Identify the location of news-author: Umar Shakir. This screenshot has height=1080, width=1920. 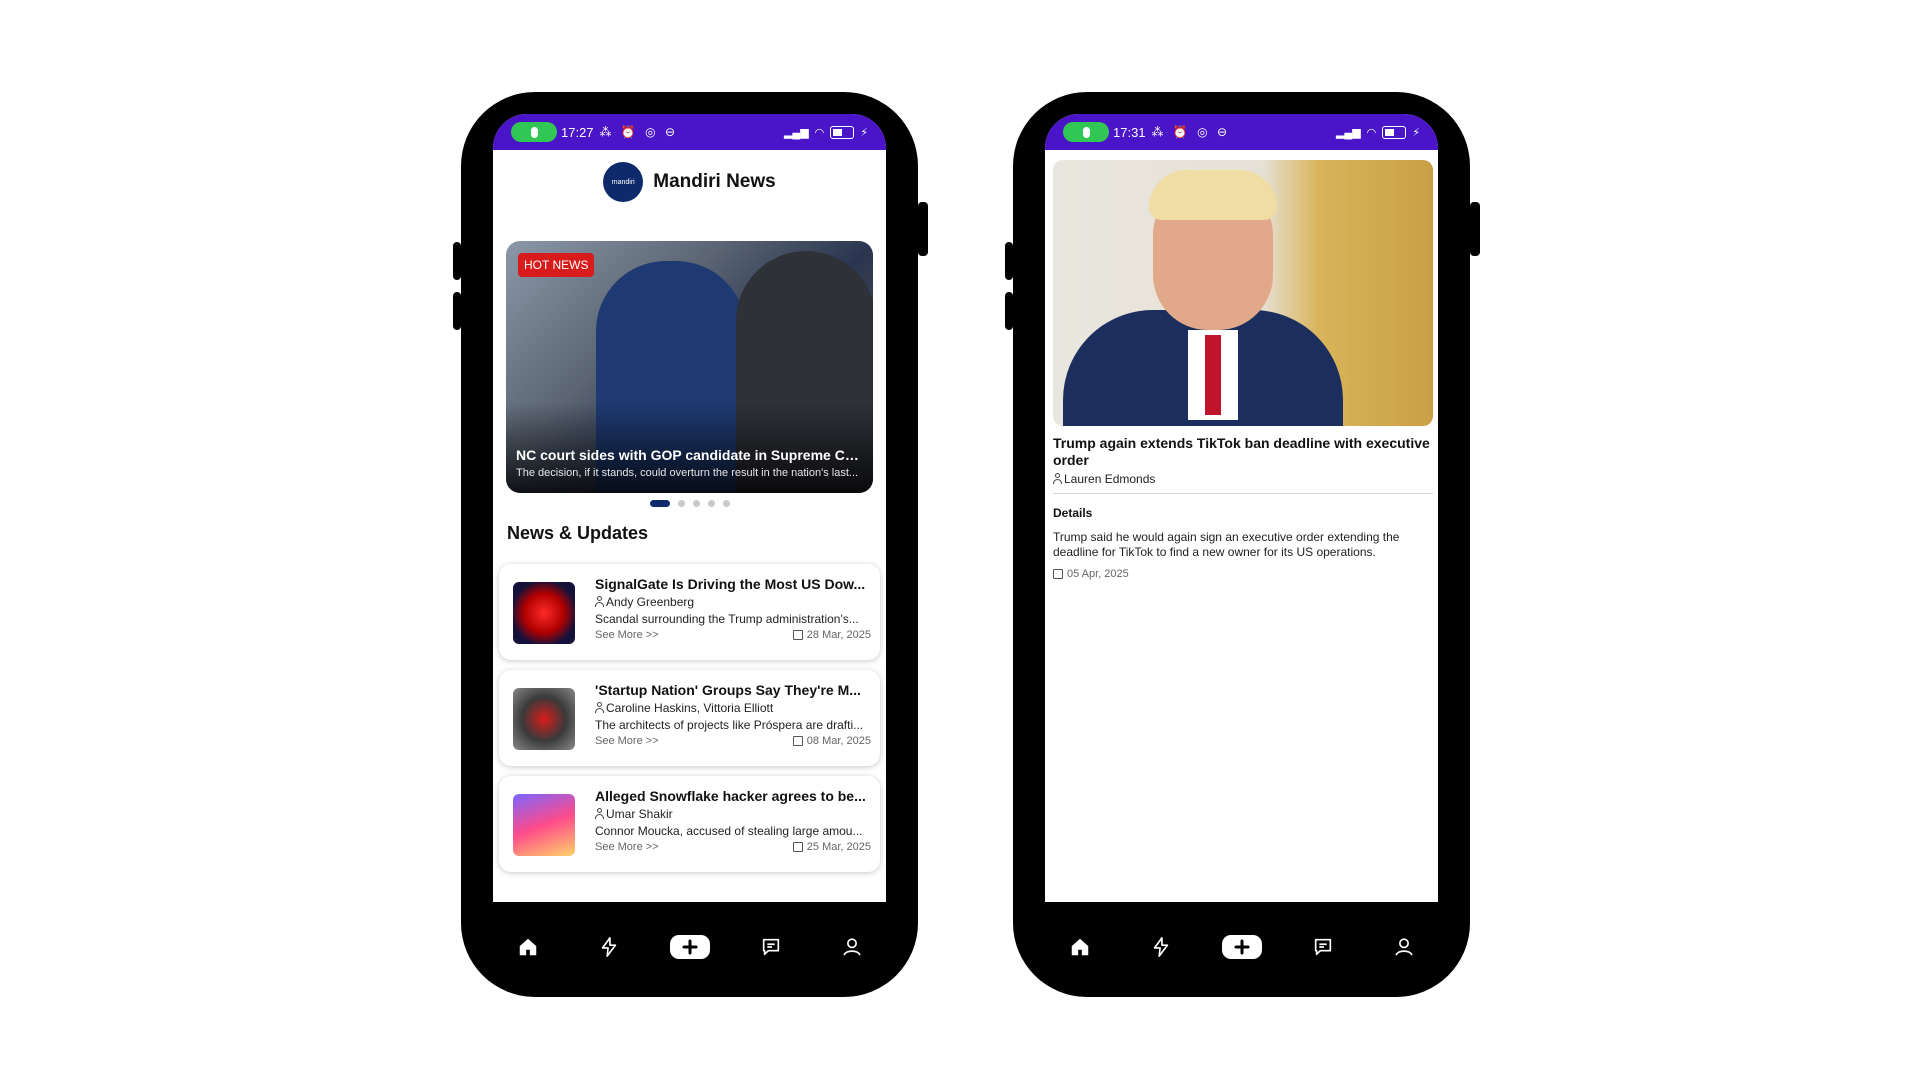
(733, 814).